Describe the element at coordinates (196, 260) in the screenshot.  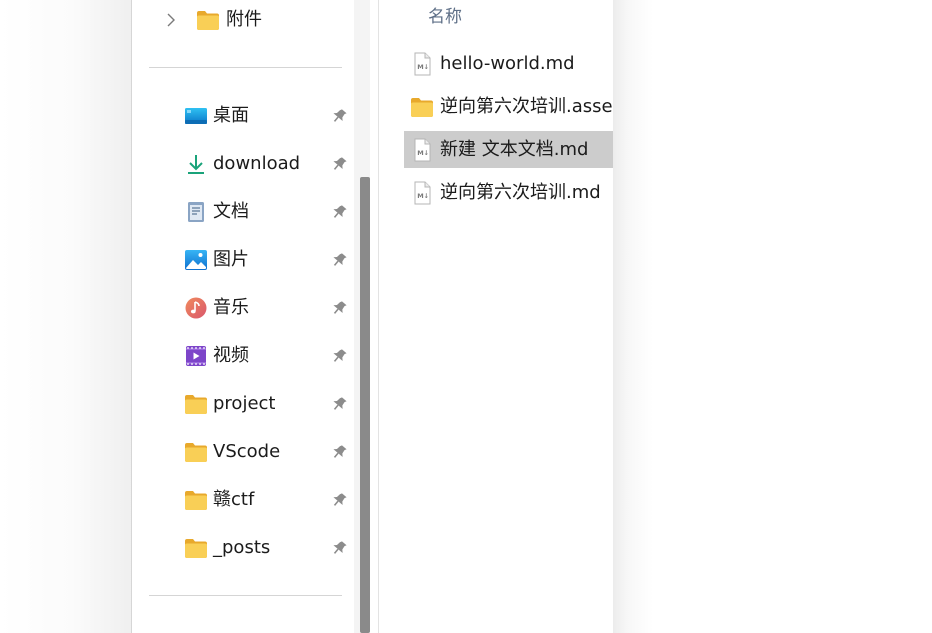
I see `pictures-icon` at that location.